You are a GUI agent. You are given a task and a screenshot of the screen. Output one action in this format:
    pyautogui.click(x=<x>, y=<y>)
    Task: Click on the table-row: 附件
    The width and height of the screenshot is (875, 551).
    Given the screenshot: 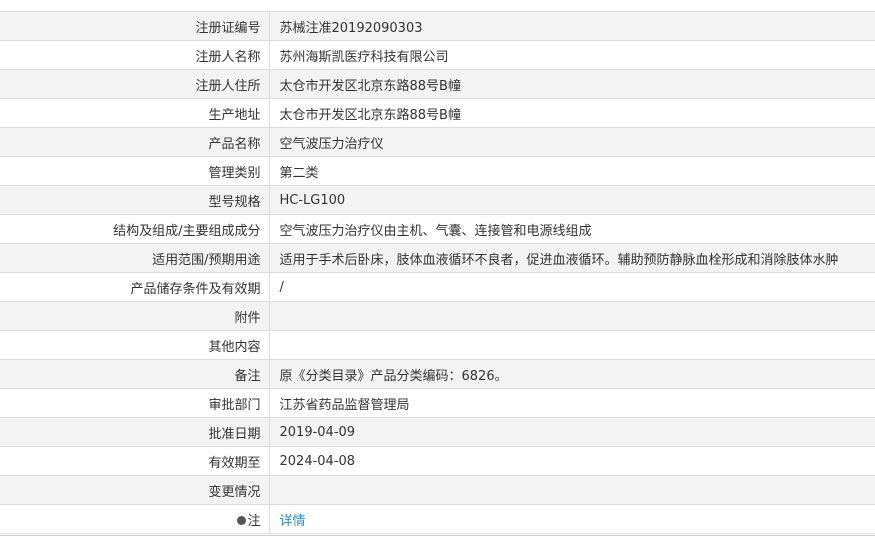 What is the action you would take?
    pyautogui.click(x=437, y=316)
    